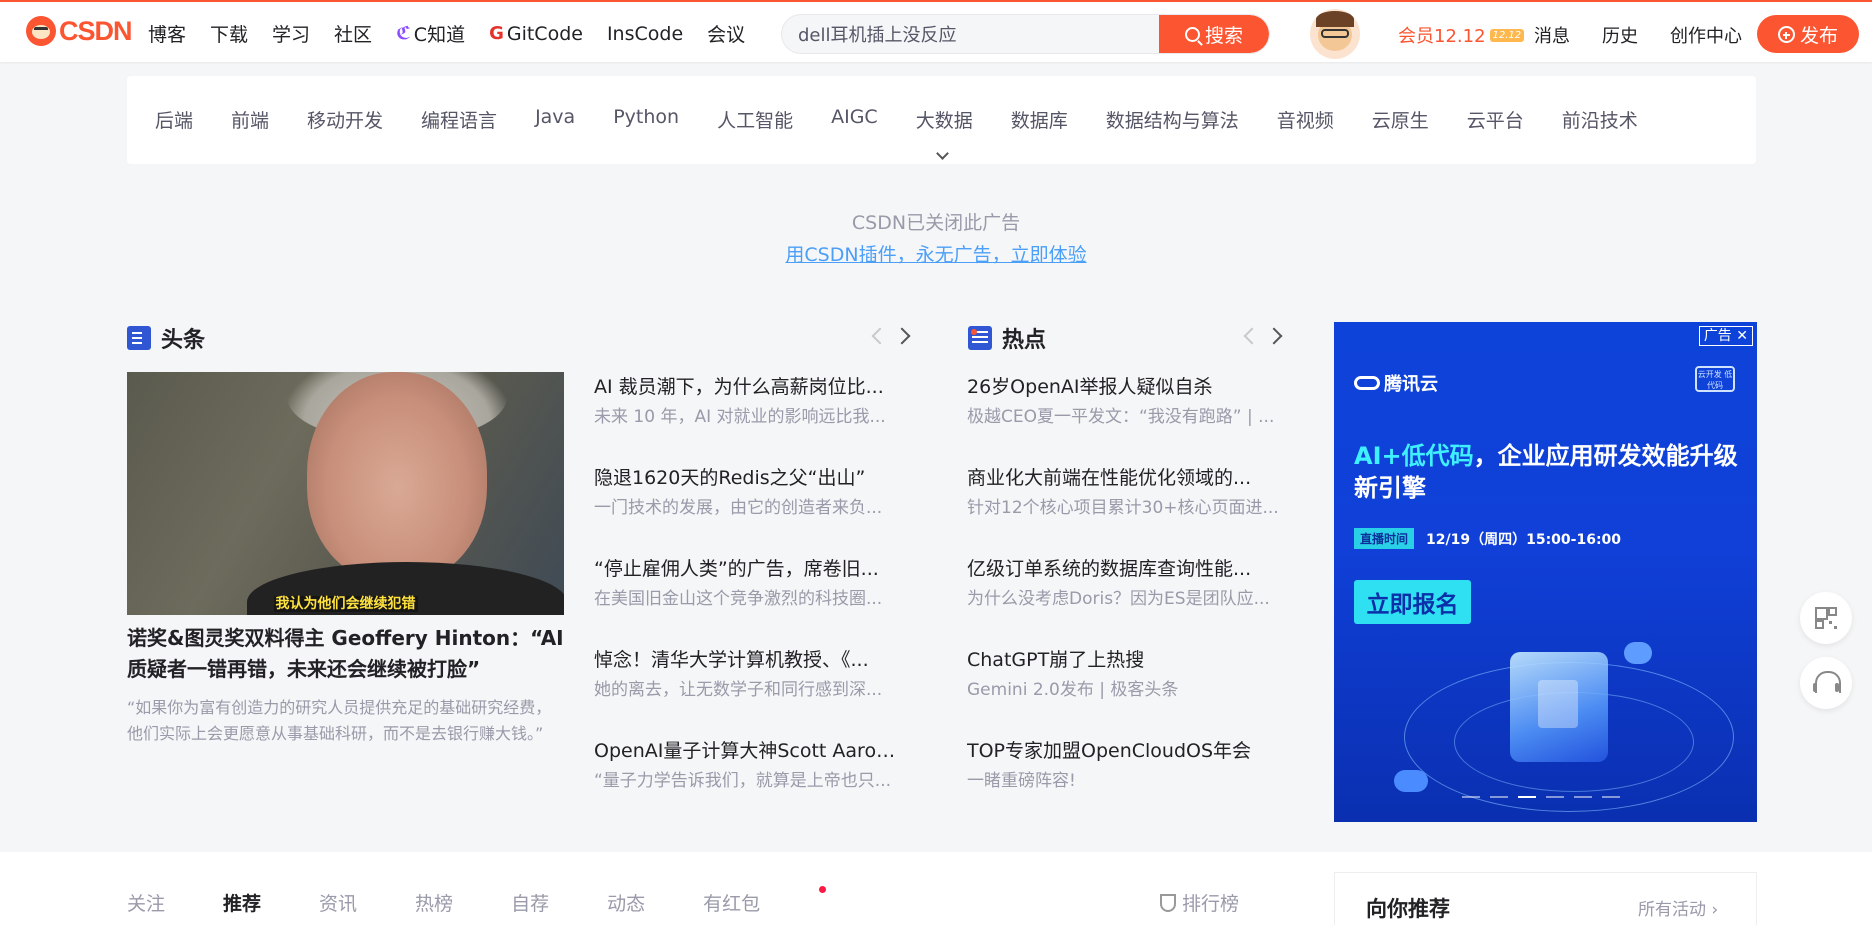 This screenshot has height=925, width=1872. I want to click on main-nav: 博客 下载 学习 社区 ℭ C知道 G GitCode InsCode 会议, so click(458, 33).